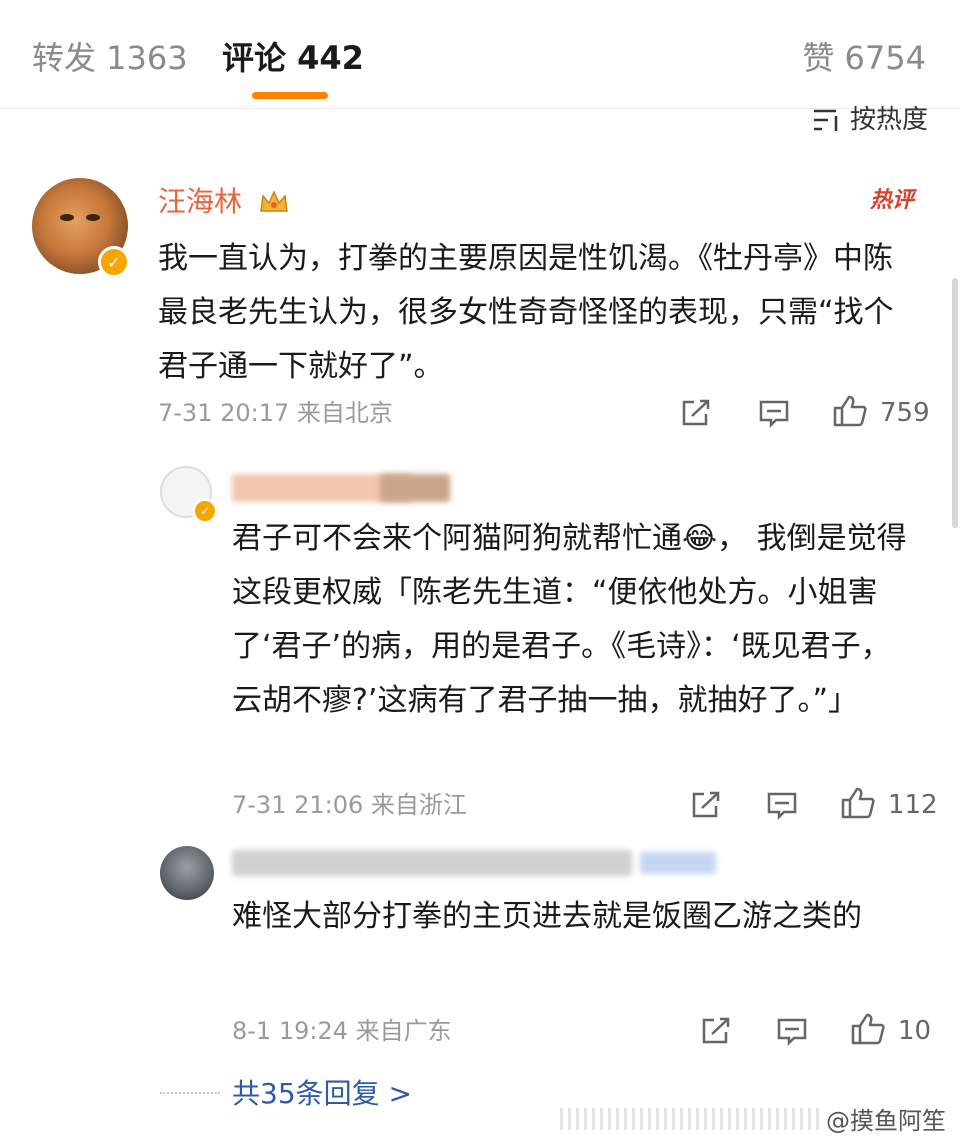  Describe the element at coordinates (290, 1031) in the screenshot. I see `comment-time: 8-1 19:24` at that location.